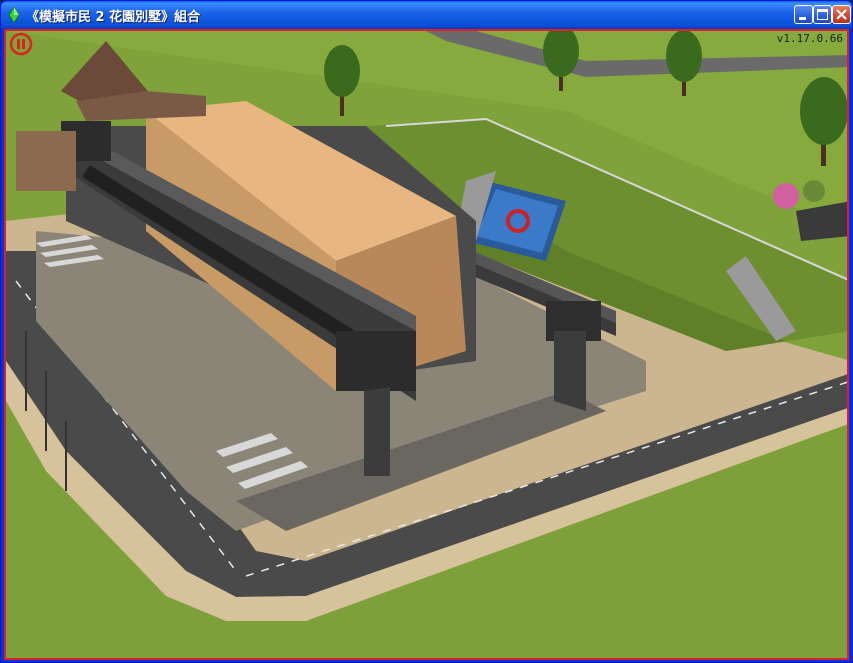 The image size is (853, 663). Describe the element at coordinates (14, 15) in the screenshot. I see `plumbob-icon` at that location.